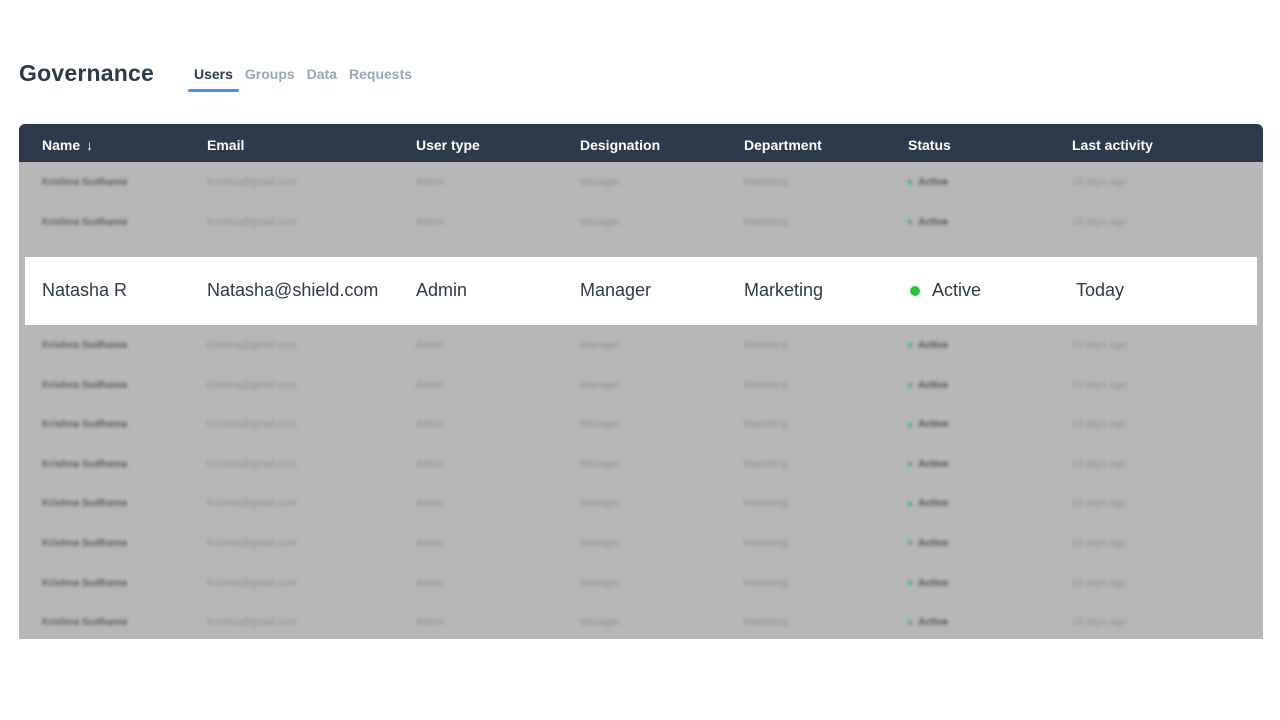 The height and width of the screenshot is (720, 1280). Describe the element at coordinates (213, 79) in the screenshot. I see `tab-users: Users` at that location.